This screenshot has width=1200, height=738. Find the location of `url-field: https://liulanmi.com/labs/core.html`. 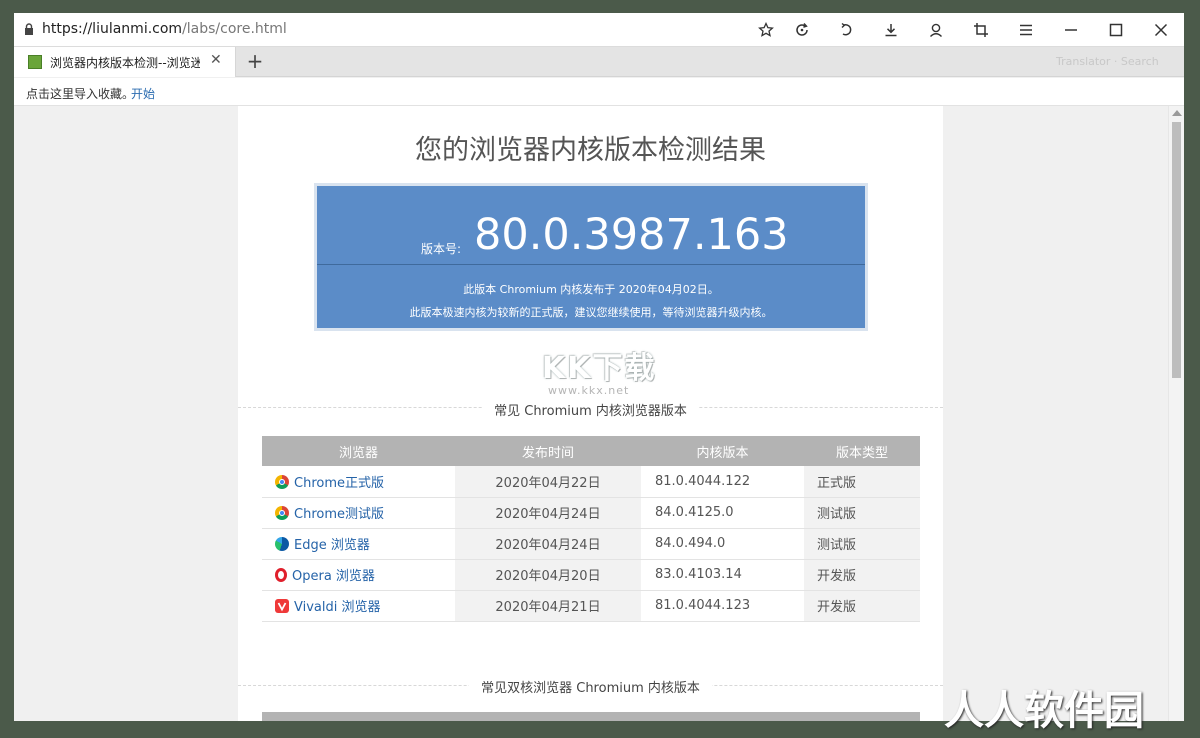

url-field: https://liulanmi.com/labs/core.html is located at coordinates (164, 29).